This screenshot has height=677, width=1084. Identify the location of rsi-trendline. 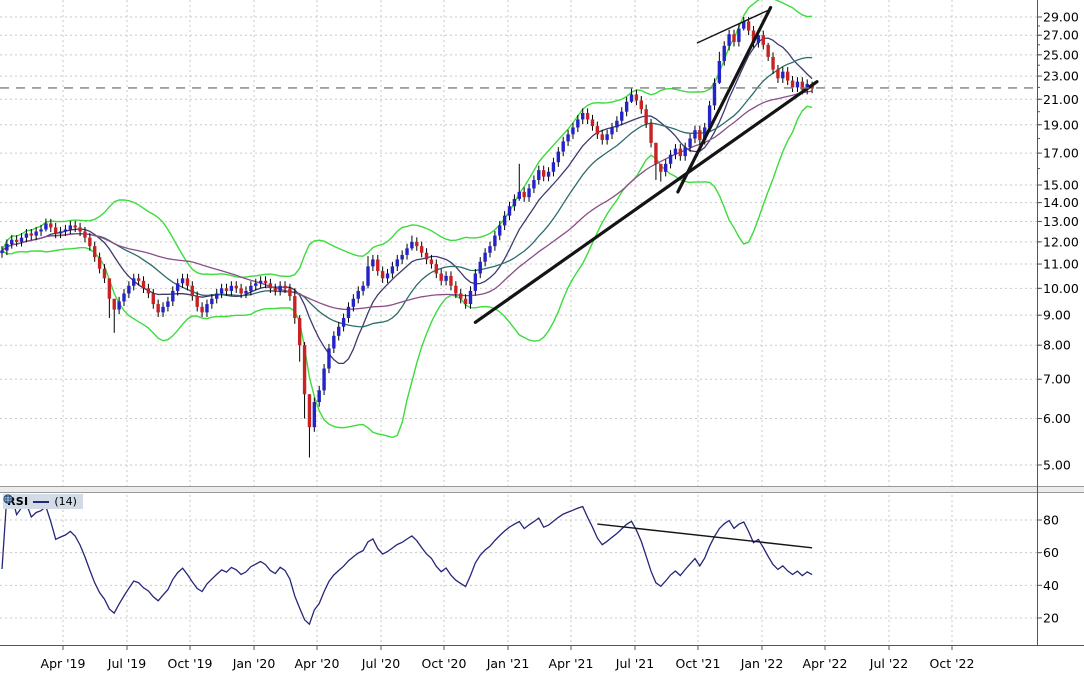
(705, 536).